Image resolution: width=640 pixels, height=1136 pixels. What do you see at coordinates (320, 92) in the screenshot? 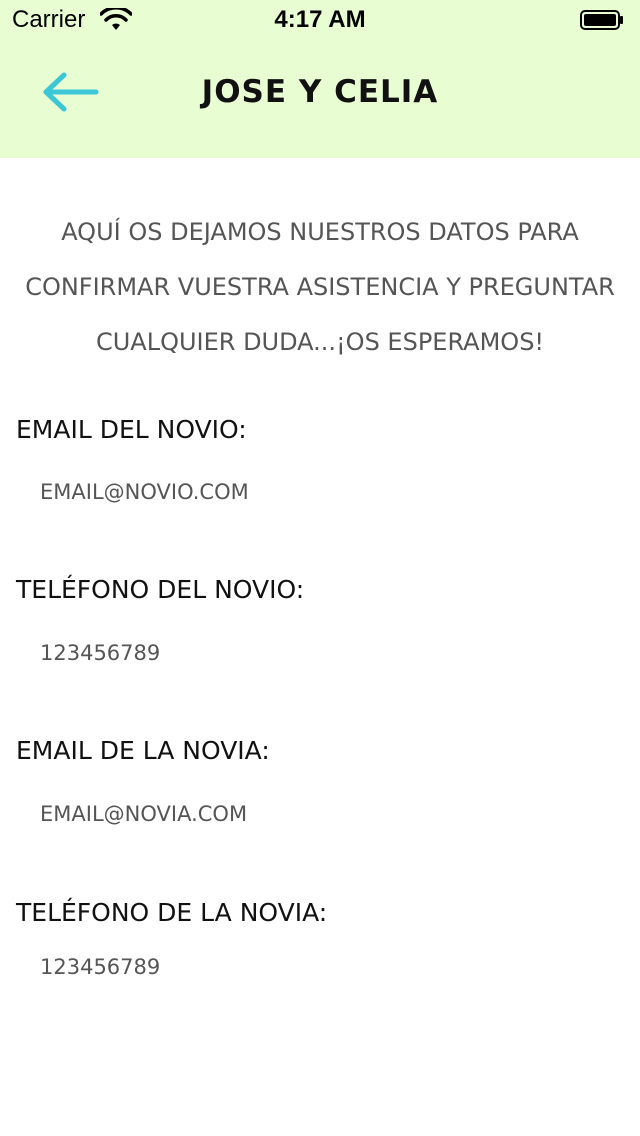
I see `page-title: JOSE Y CELIA` at bounding box center [320, 92].